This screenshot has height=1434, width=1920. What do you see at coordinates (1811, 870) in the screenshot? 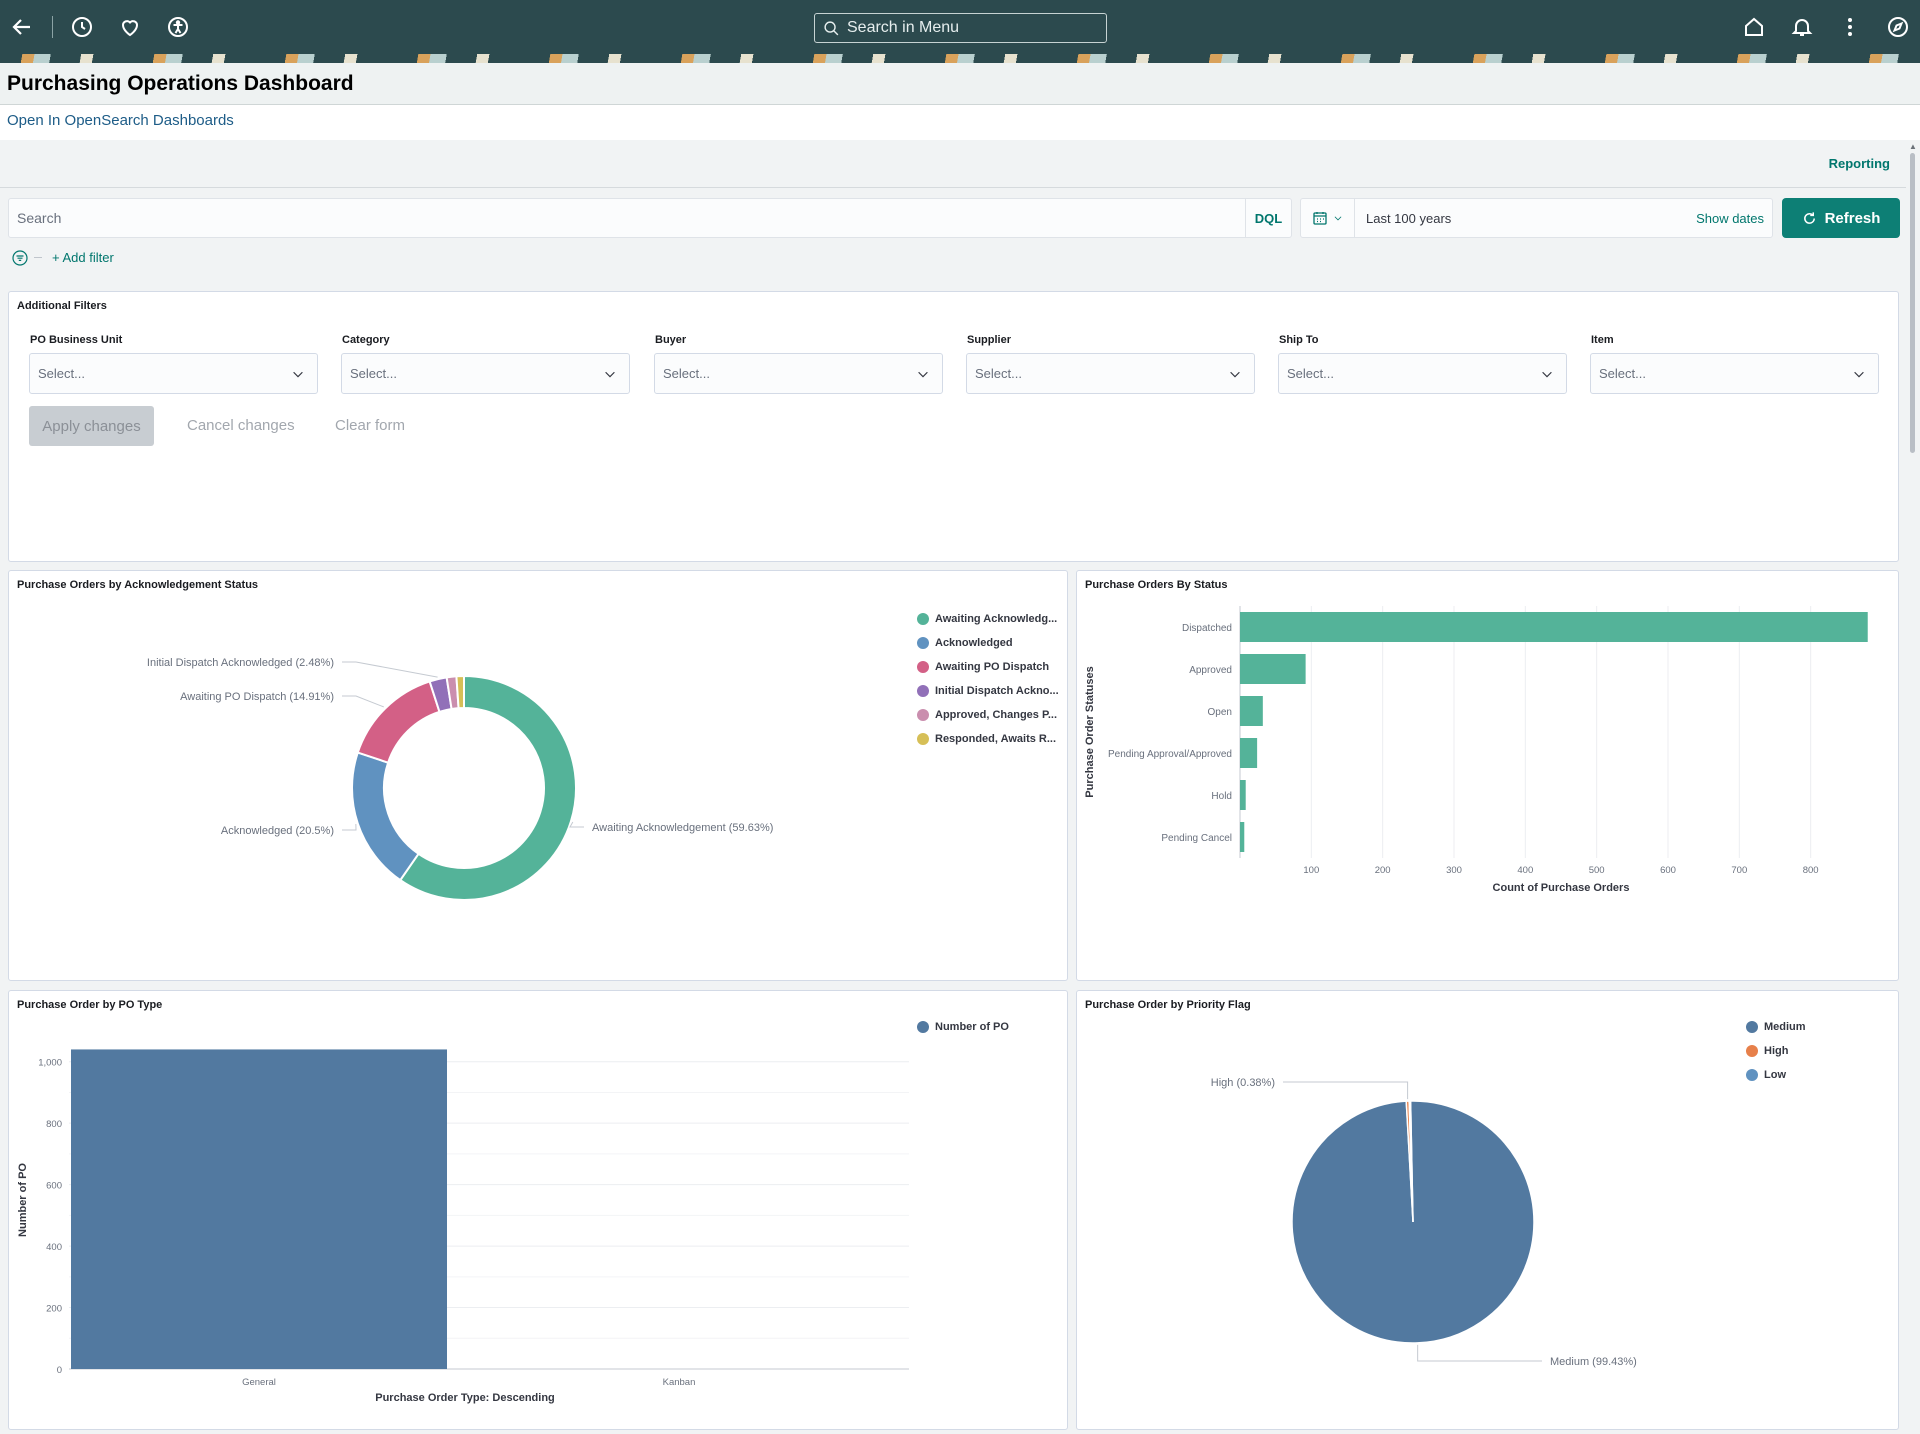
I see `x-tick-label: 800` at bounding box center [1811, 870].